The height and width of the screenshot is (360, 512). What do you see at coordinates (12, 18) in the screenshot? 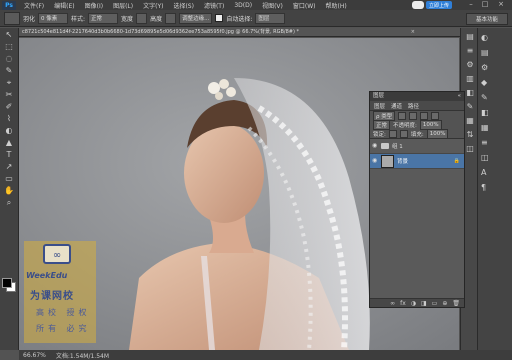
I see `tool-preset-picker` at bounding box center [12, 18].